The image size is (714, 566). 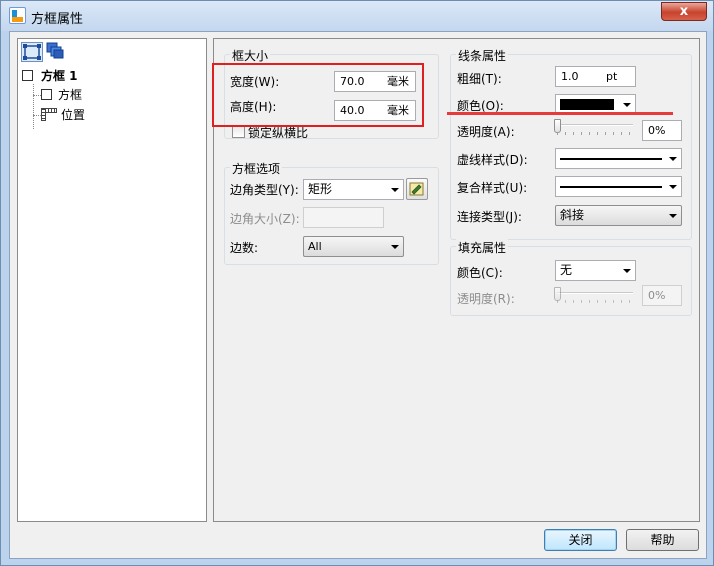 What do you see at coordinates (486, 132) in the screenshot?
I see `line-transparency-label: 透明度(A):` at bounding box center [486, 132].